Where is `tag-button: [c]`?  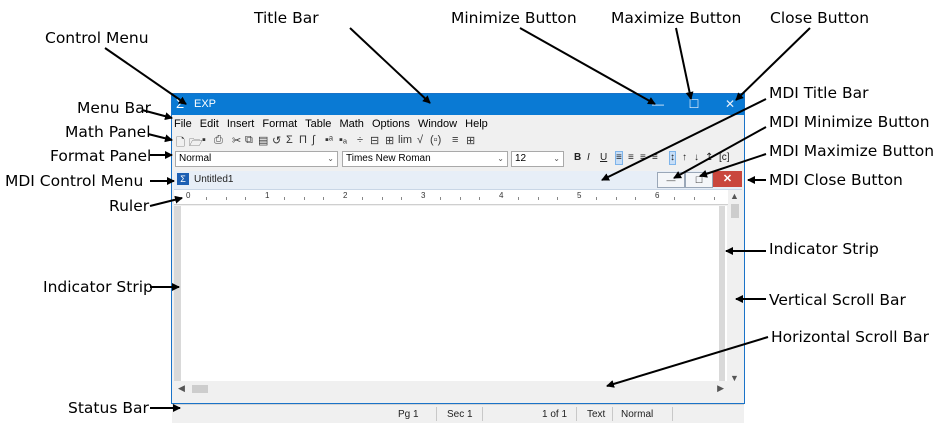
tag-button: [c] is located at coordinates (724, 157).